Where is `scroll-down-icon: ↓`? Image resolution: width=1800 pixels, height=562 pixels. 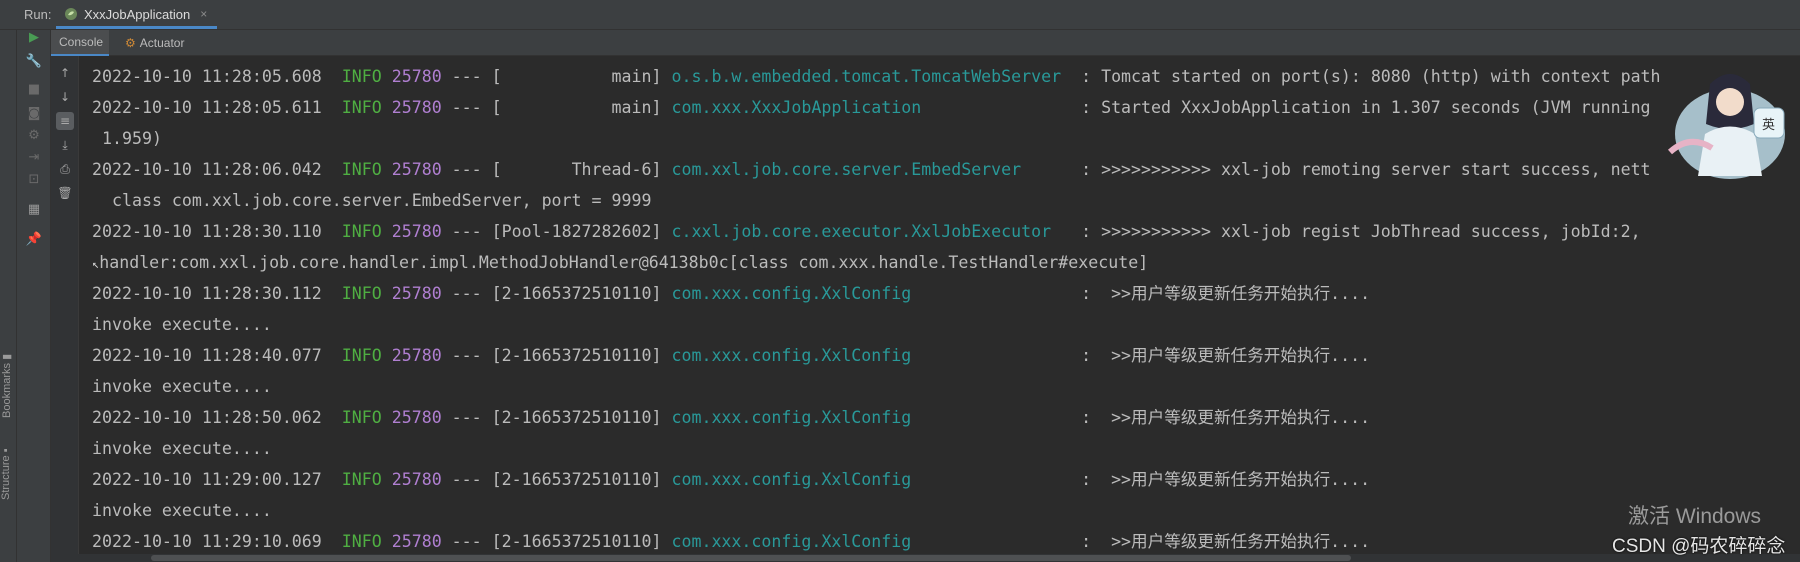
scroll-down-icon: ↓ is located at coordinates (65, 97).